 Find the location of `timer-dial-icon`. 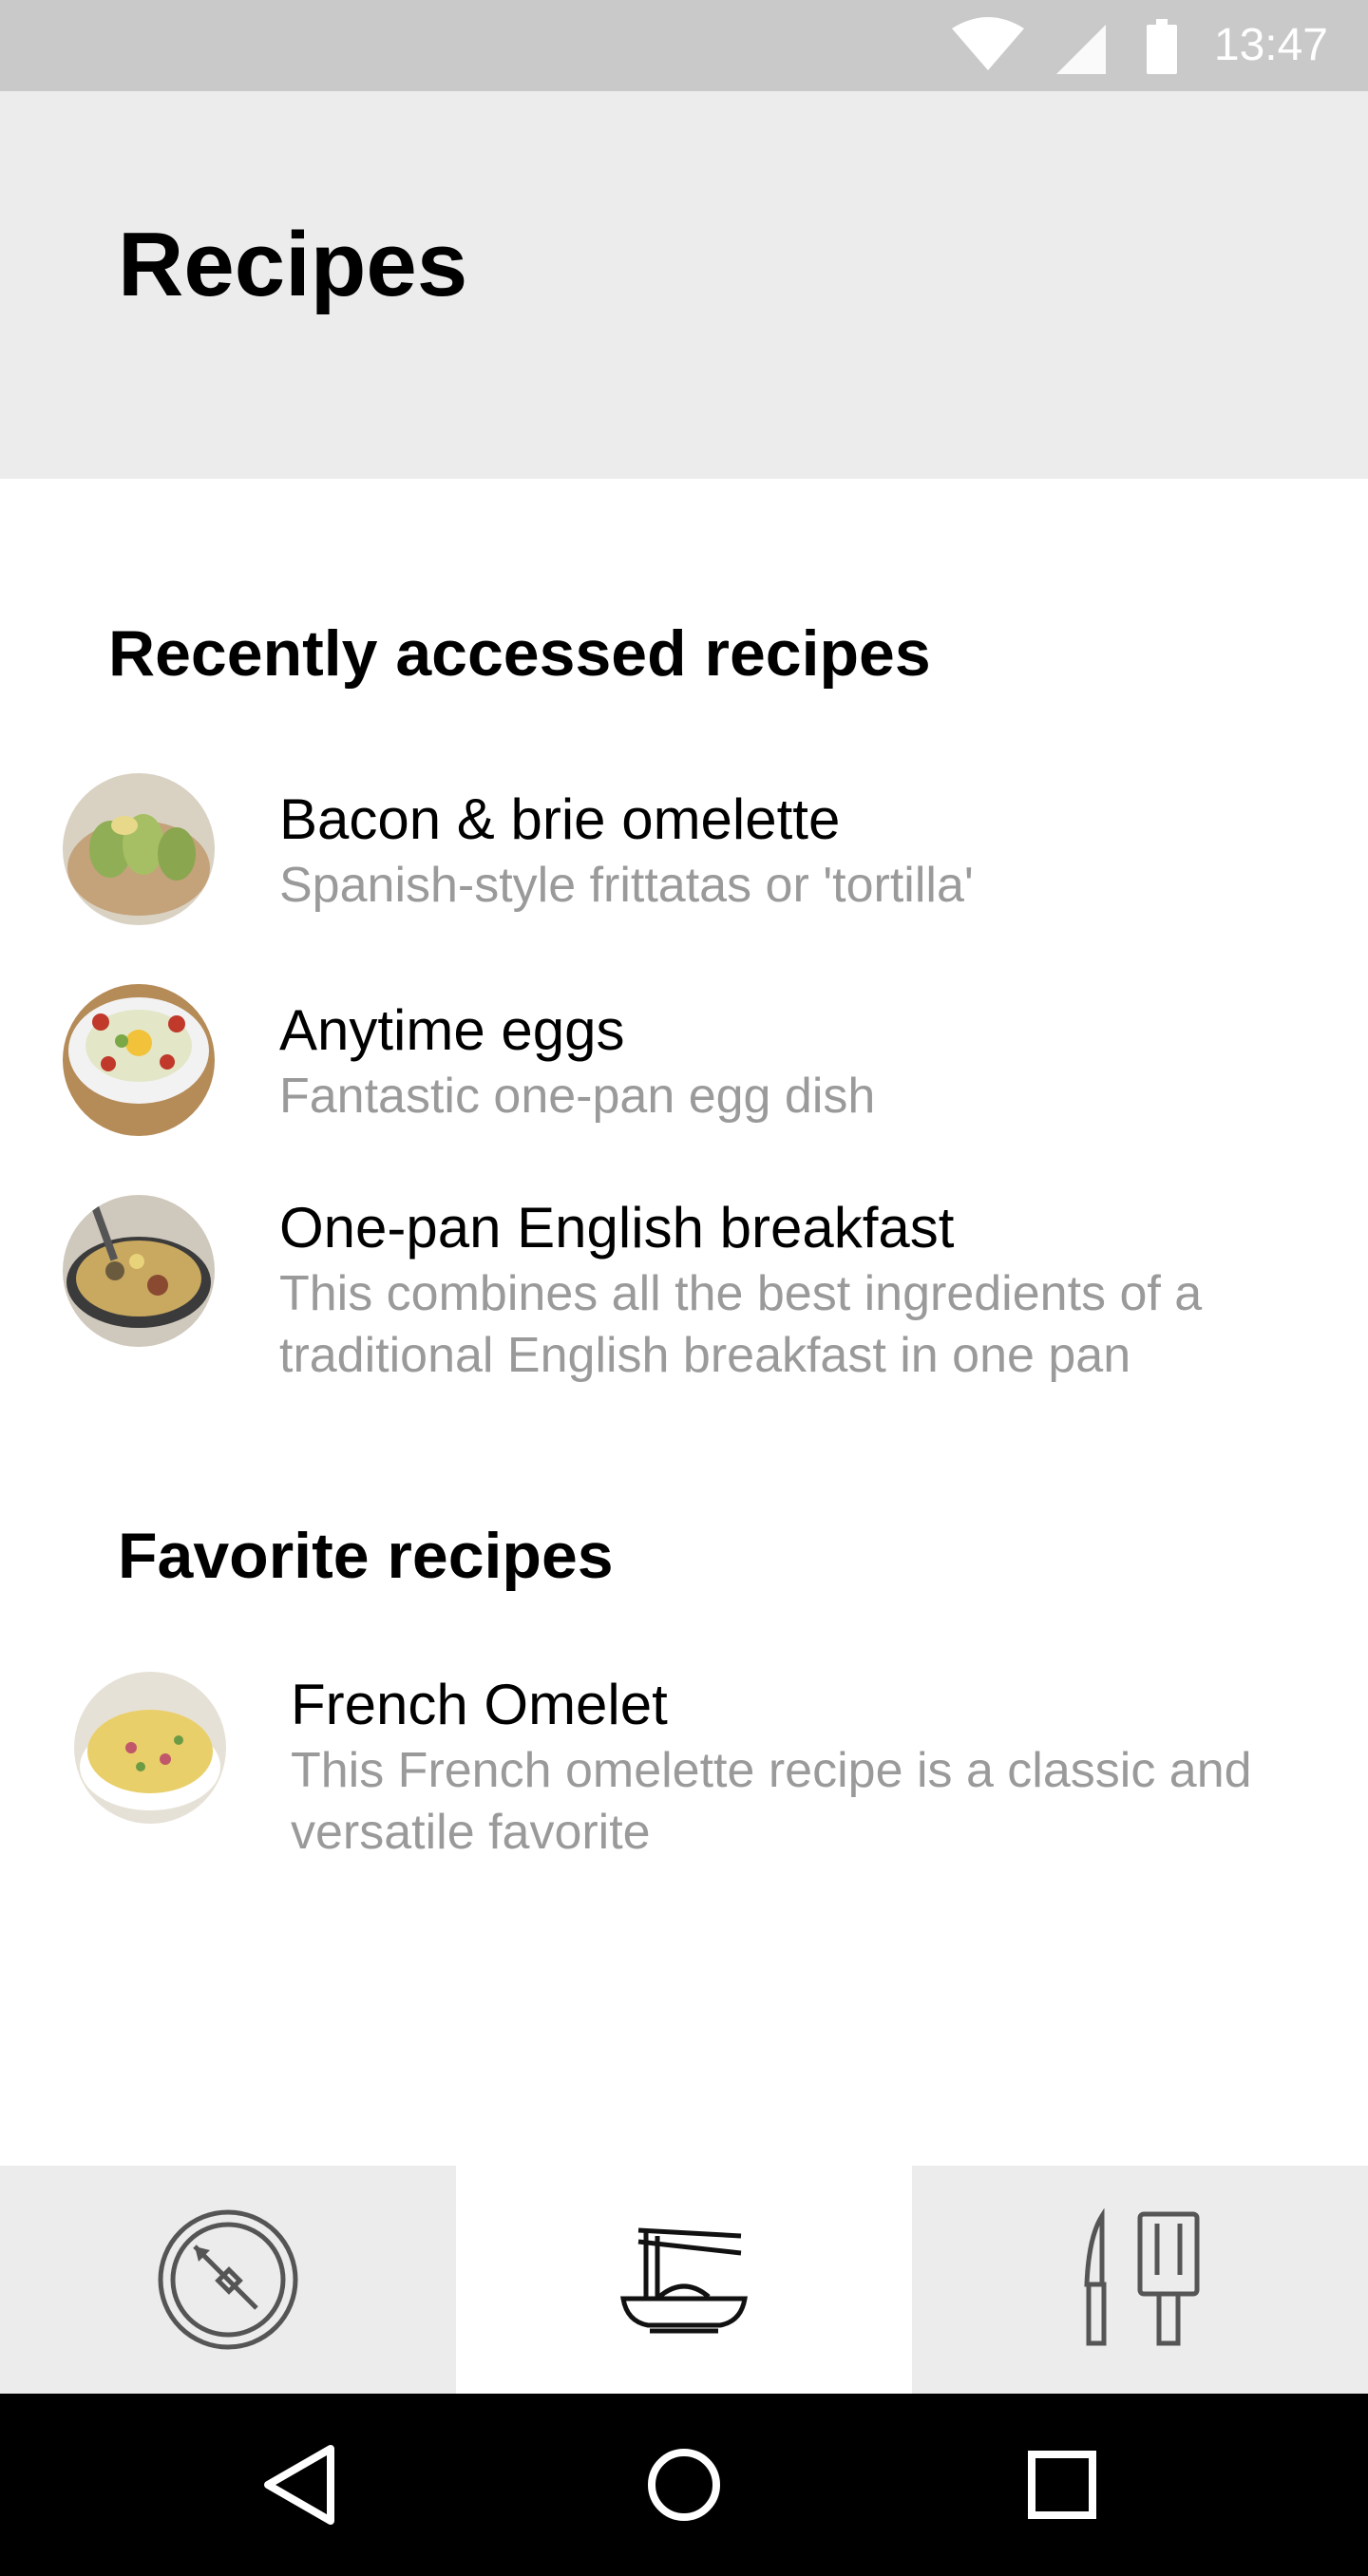

timer-dial-icon is located at coordinates (228, 2279).